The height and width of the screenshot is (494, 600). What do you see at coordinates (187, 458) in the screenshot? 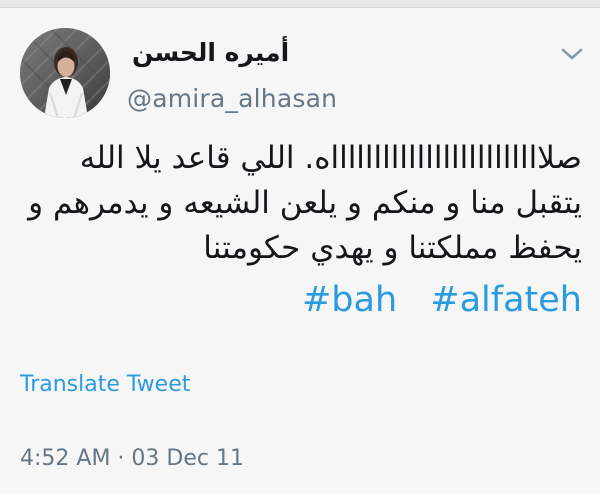
I see `tweet-date: 03 Dec 11` at bounding box center [187, 458].